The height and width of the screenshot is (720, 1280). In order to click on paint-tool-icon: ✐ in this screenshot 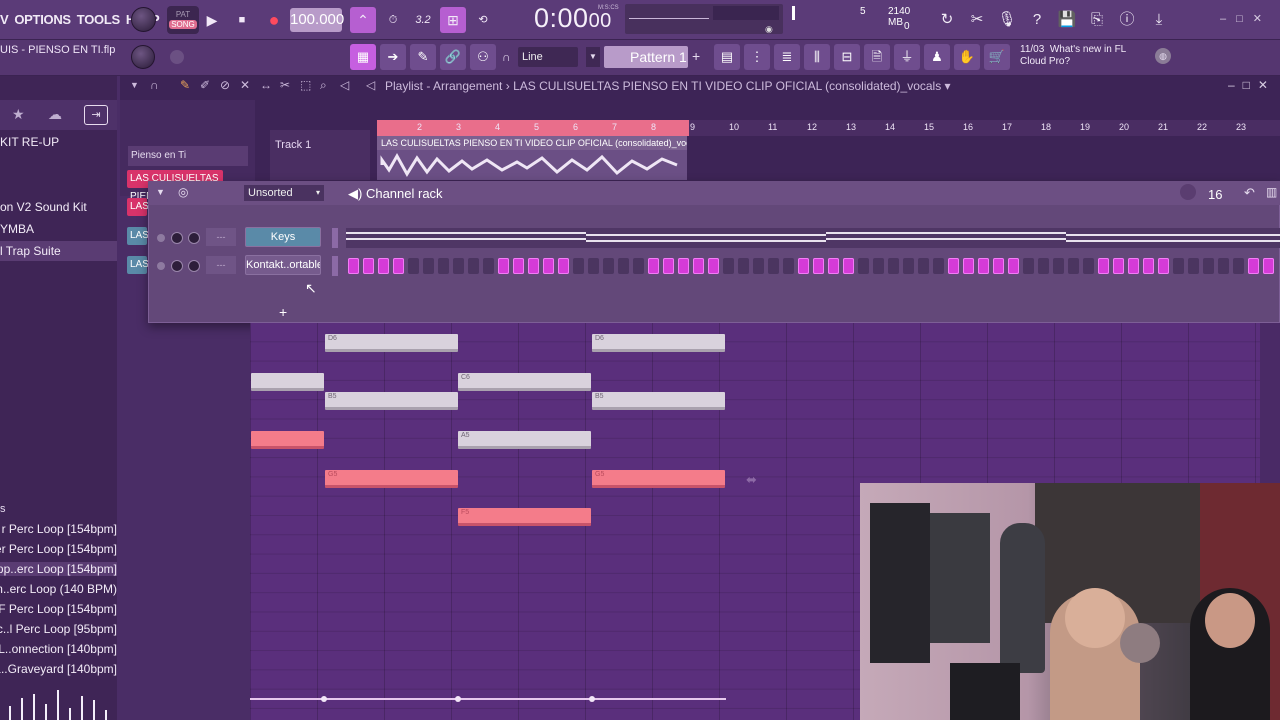, I will do `click(205, 85)`.